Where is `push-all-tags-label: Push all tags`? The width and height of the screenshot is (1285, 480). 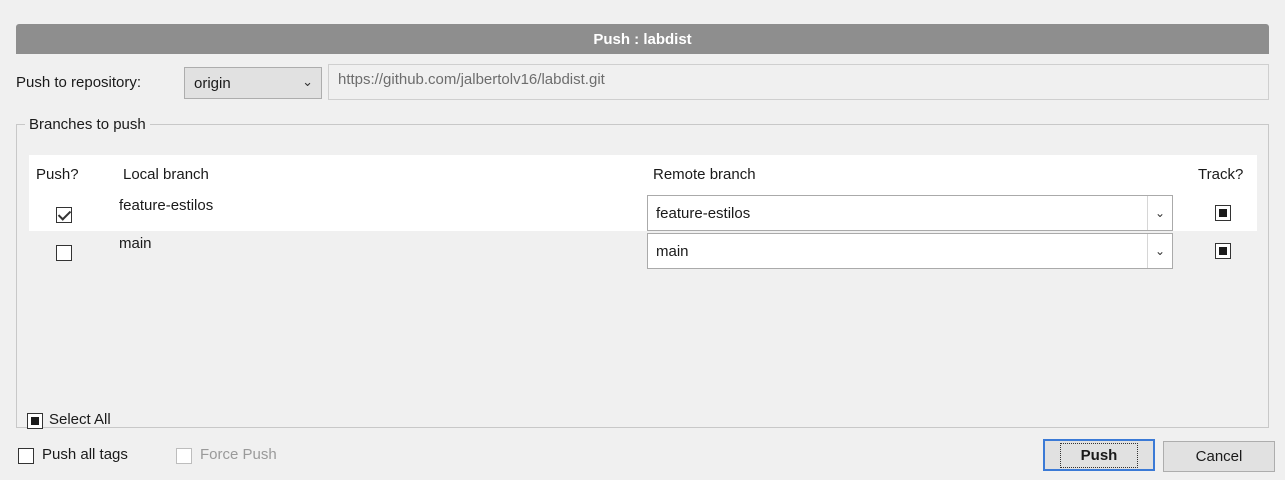 push-all-tags-label: Push all tags is located at coordinates (85, 454).